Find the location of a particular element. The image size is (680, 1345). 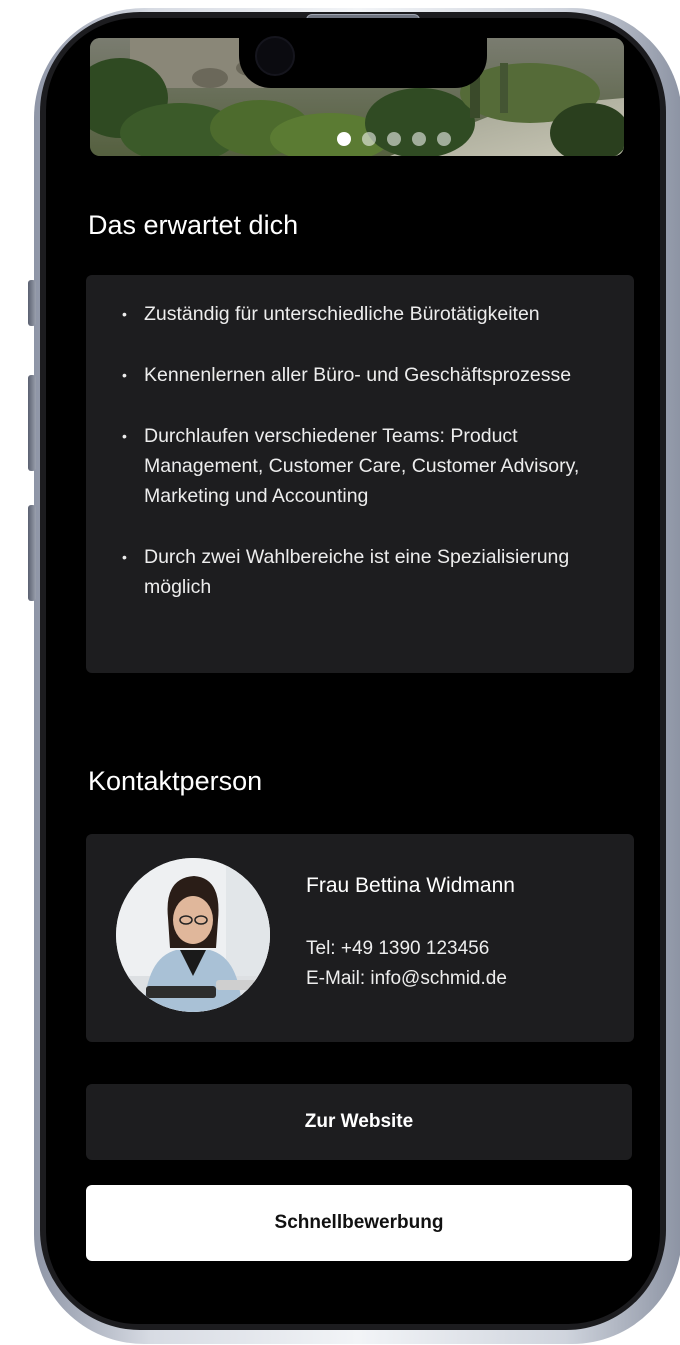

website-button-label: Zur Website is located at coordinates (359, 1121).